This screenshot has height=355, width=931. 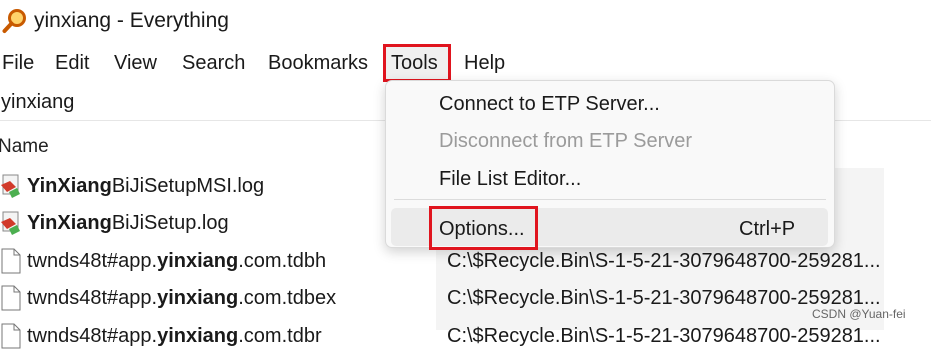 I want to click on watermark: CSDN @Yuan-fei, so click(x=859, y=314).